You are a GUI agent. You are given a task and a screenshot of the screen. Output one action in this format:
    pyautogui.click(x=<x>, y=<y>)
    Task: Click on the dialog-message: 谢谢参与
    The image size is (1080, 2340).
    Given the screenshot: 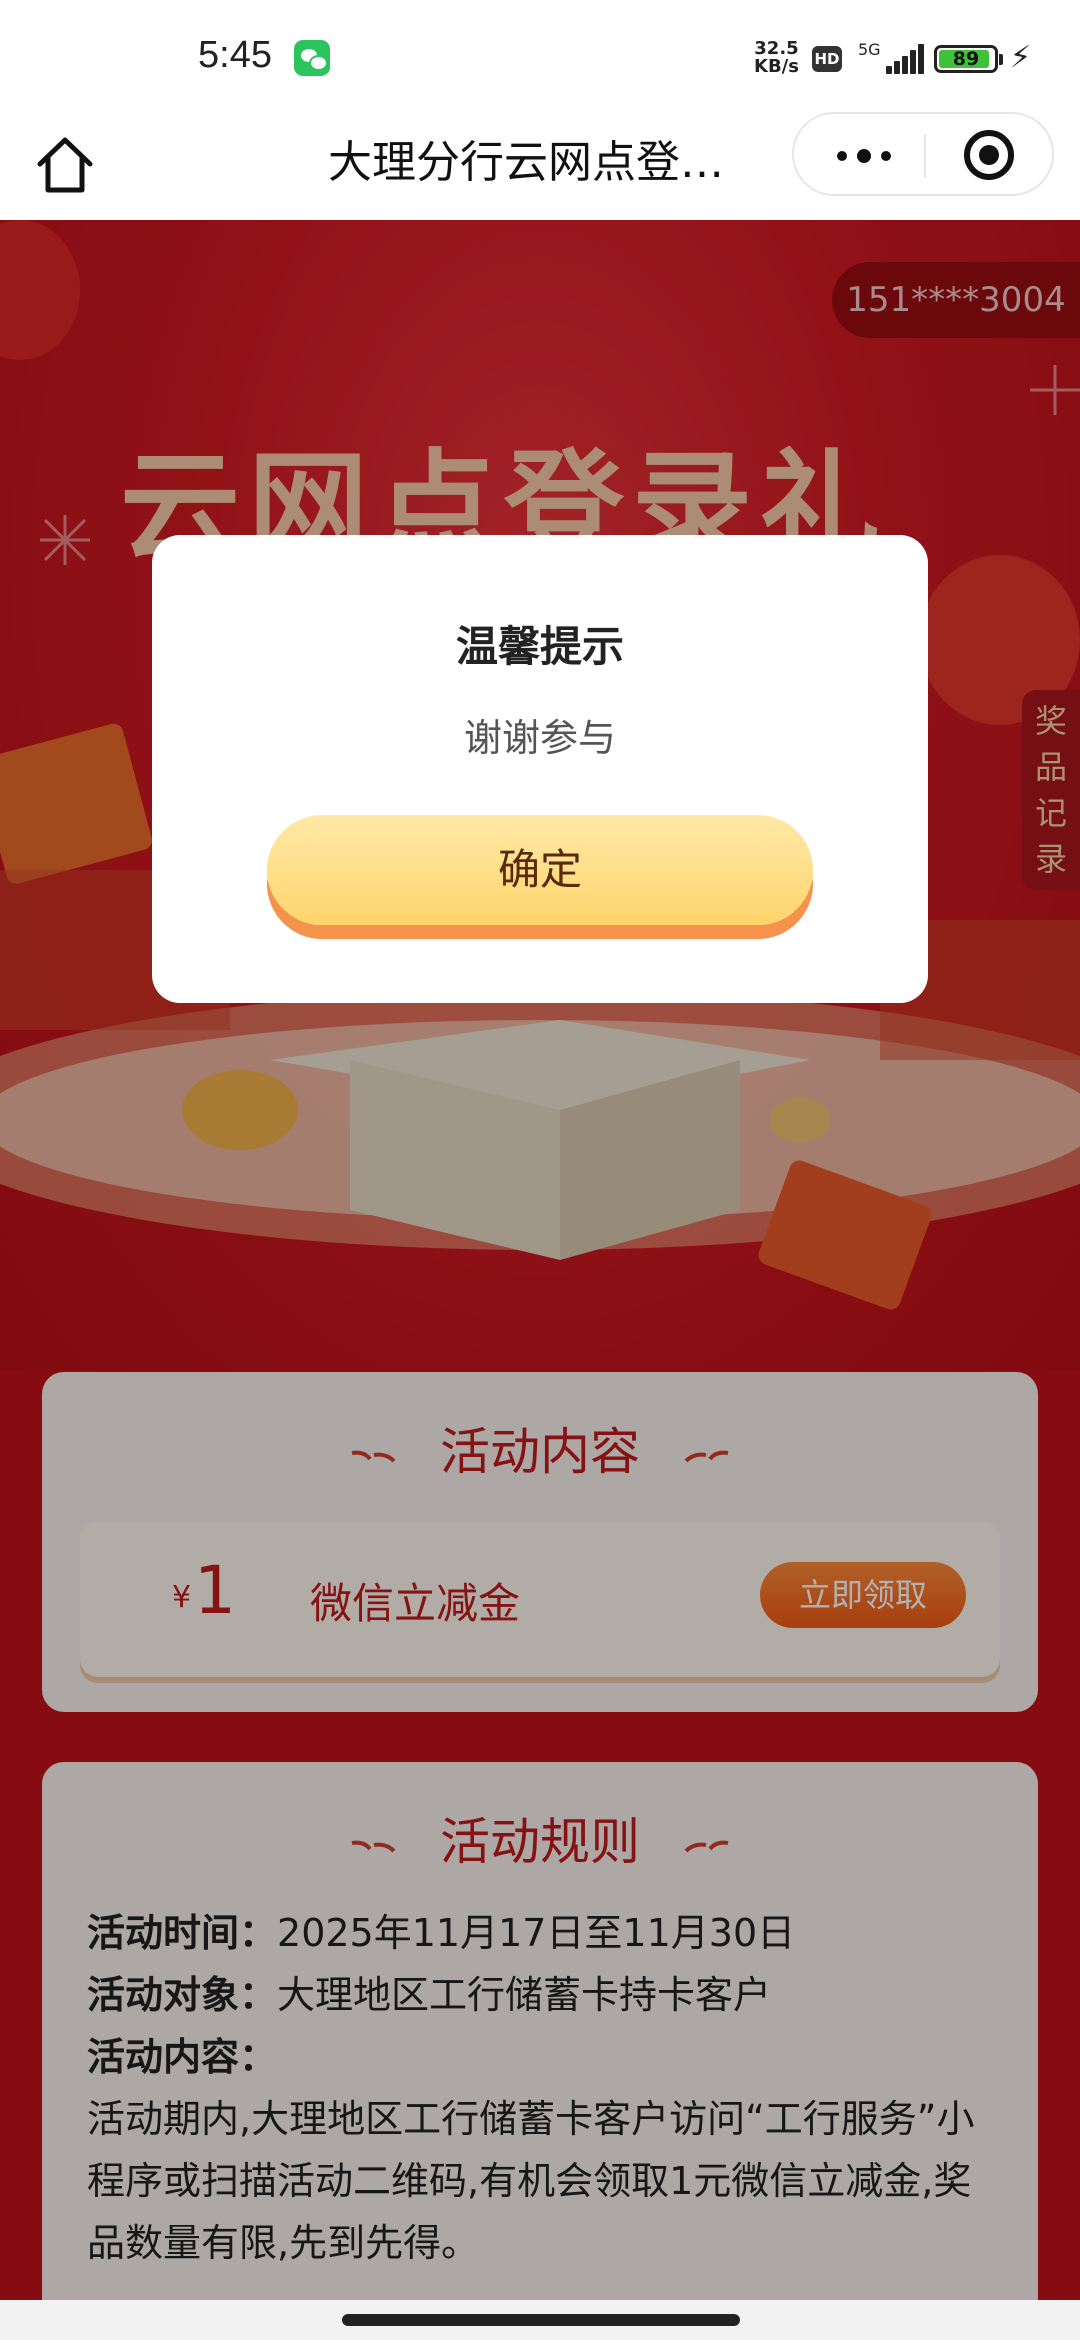 What is the action you would take?
    pyautogui.click(x=539, y=738)
    